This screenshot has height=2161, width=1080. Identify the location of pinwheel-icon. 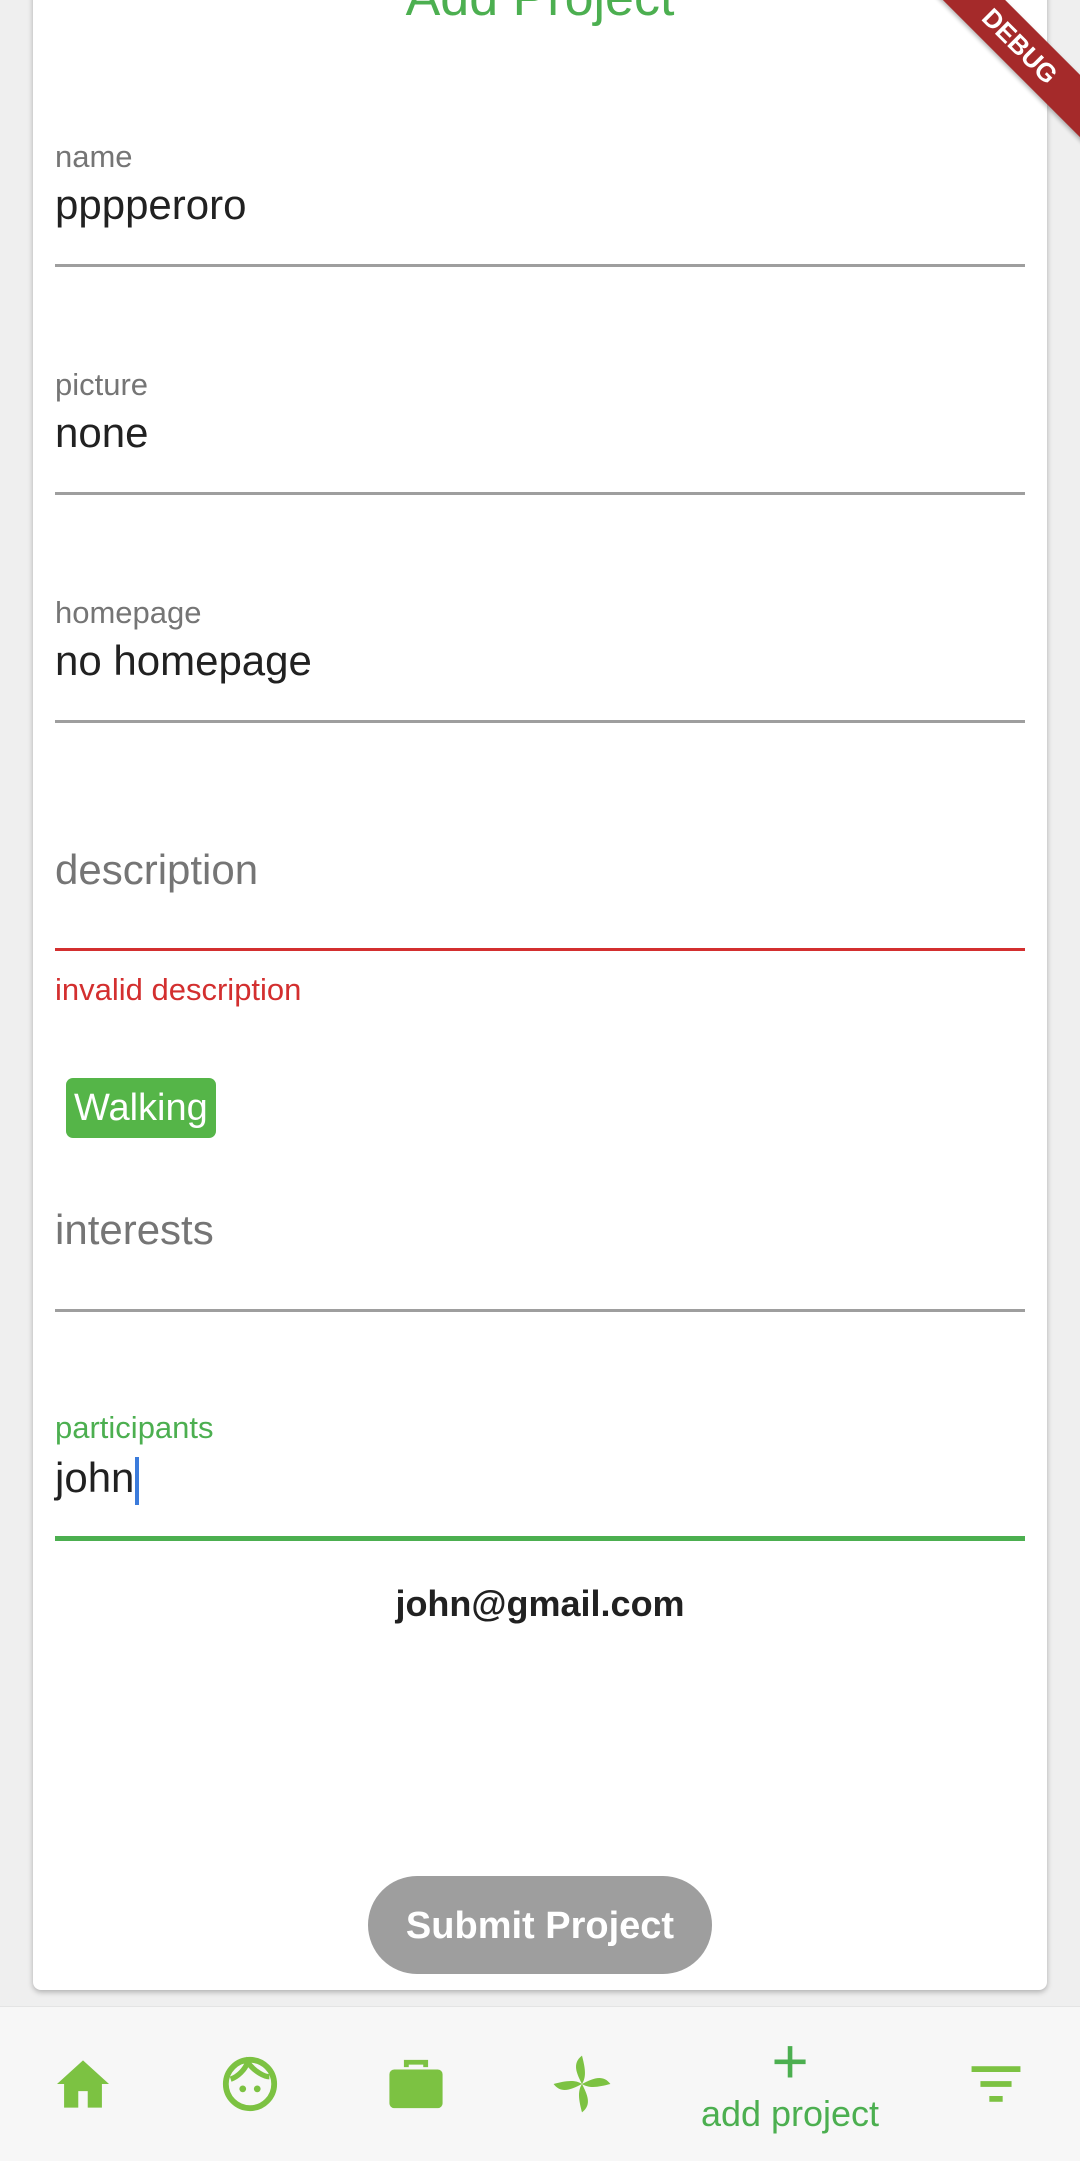
(582, 2084).